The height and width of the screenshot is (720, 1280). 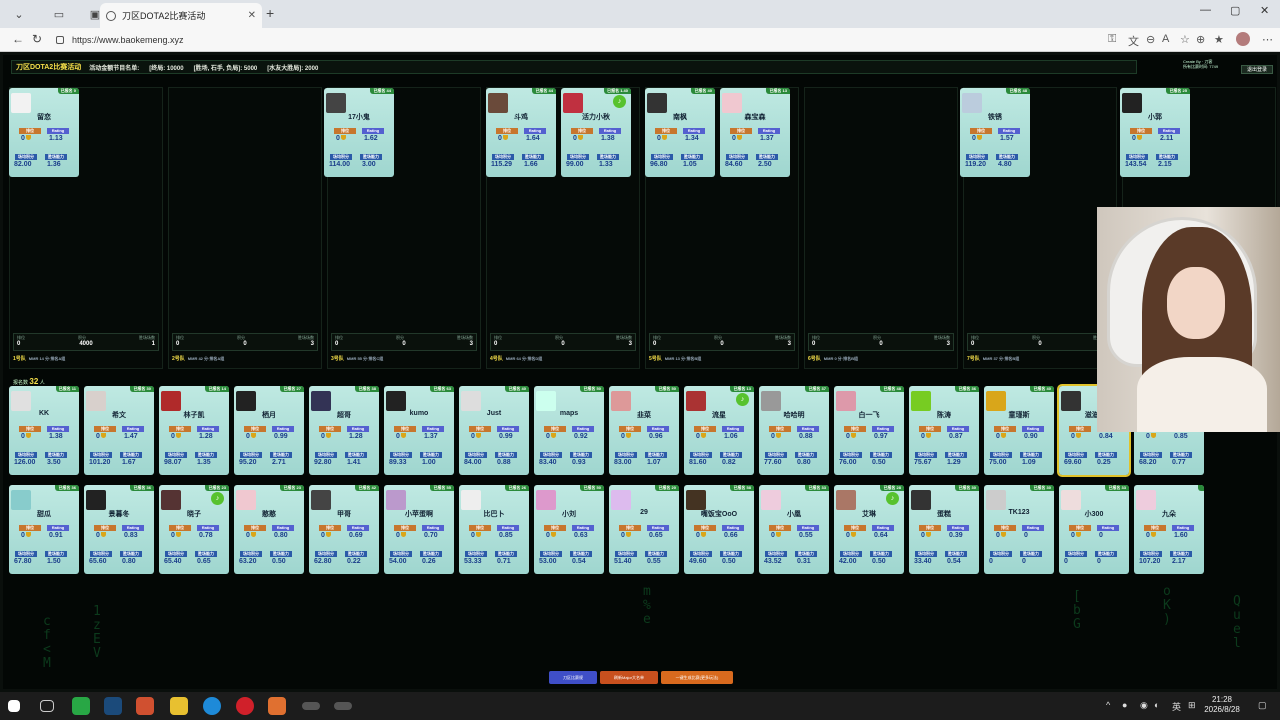 I want to click on task-view-icon, so click(x=47, y=706).